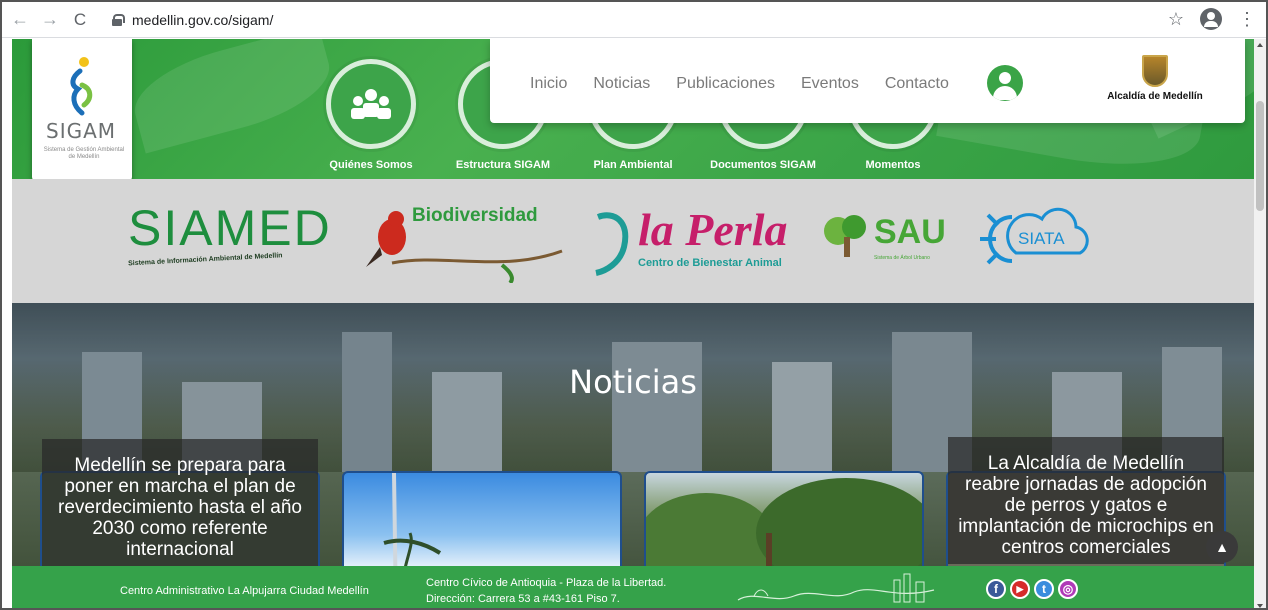  I want to click on chevron-up-icon: ▲, so click(1222, 547).